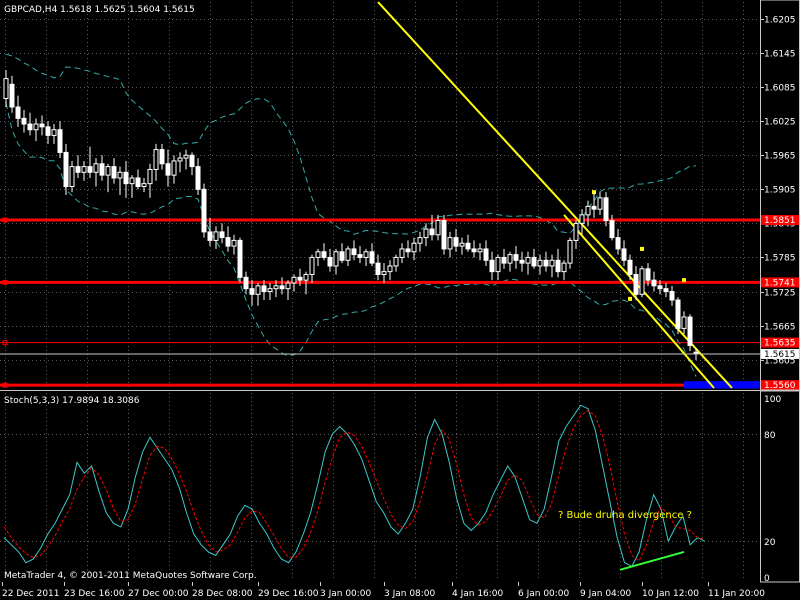 This screenshot has height=600, width=800. Describe the element at coordinates (780, 294) in the screenshot. I see `price-axis-label: 1.5725` at that location.